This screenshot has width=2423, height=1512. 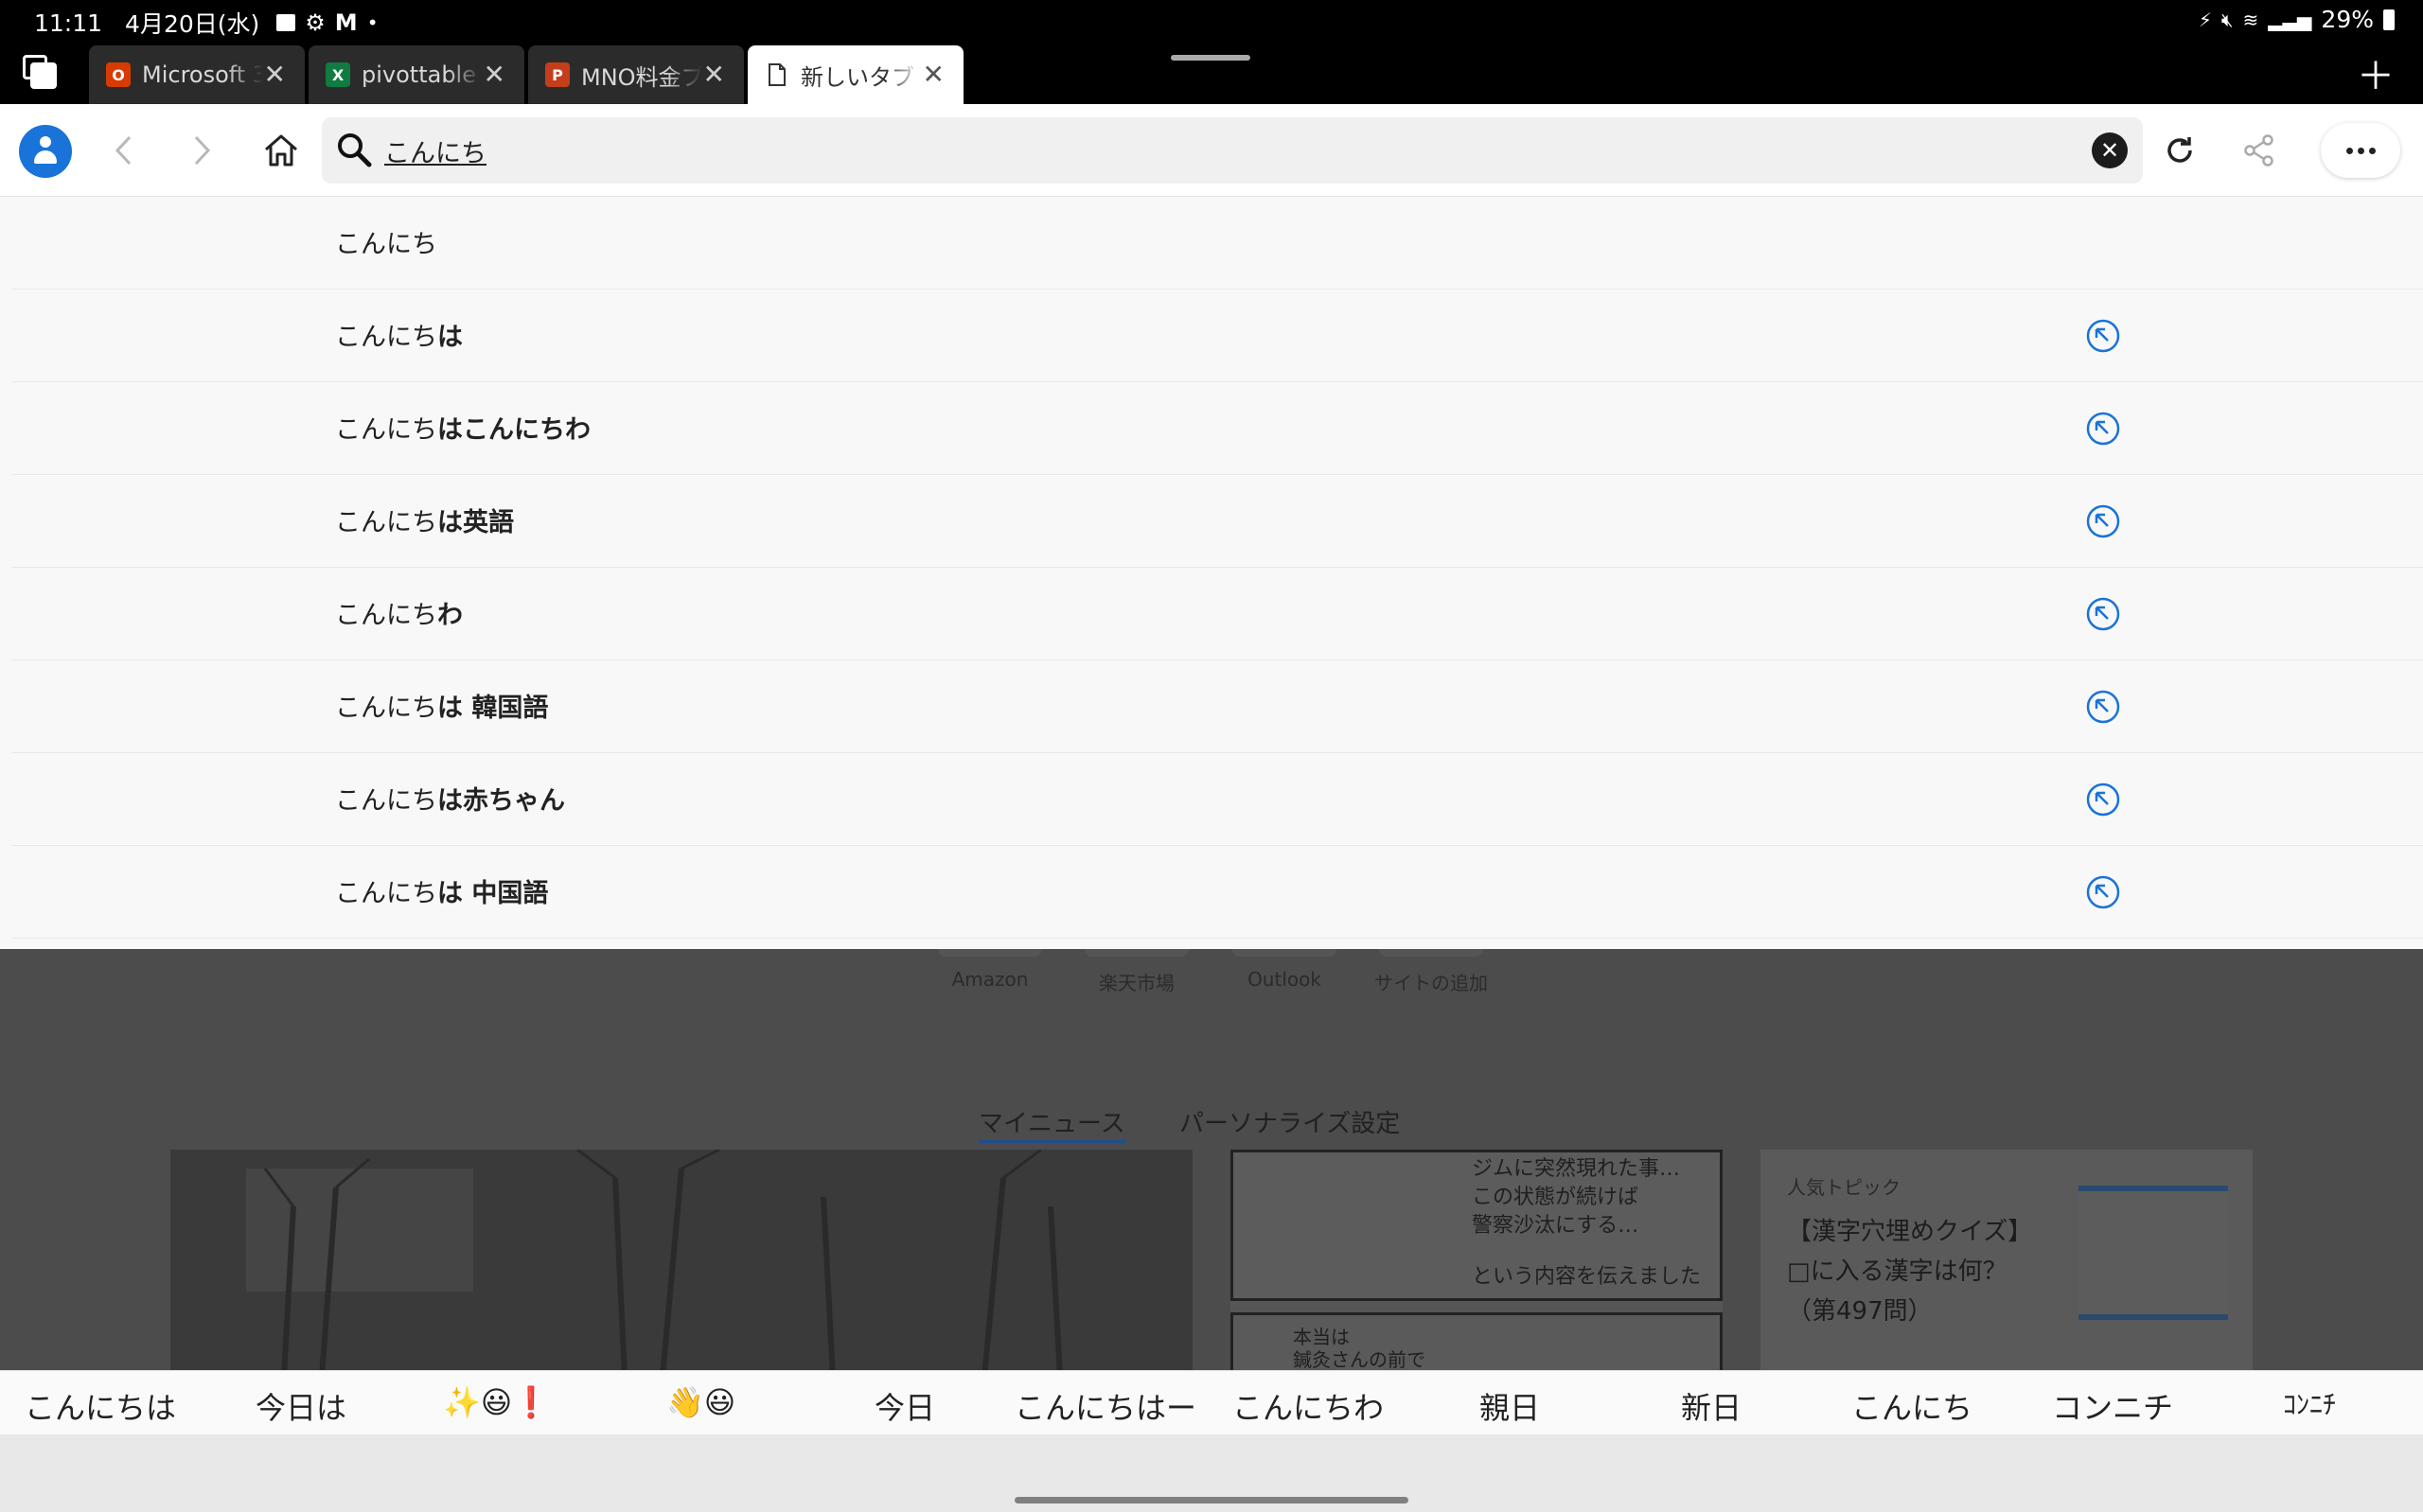 I want to click on tab-personalize: パーソナライズ設定, so click(x=1289, y=1121).